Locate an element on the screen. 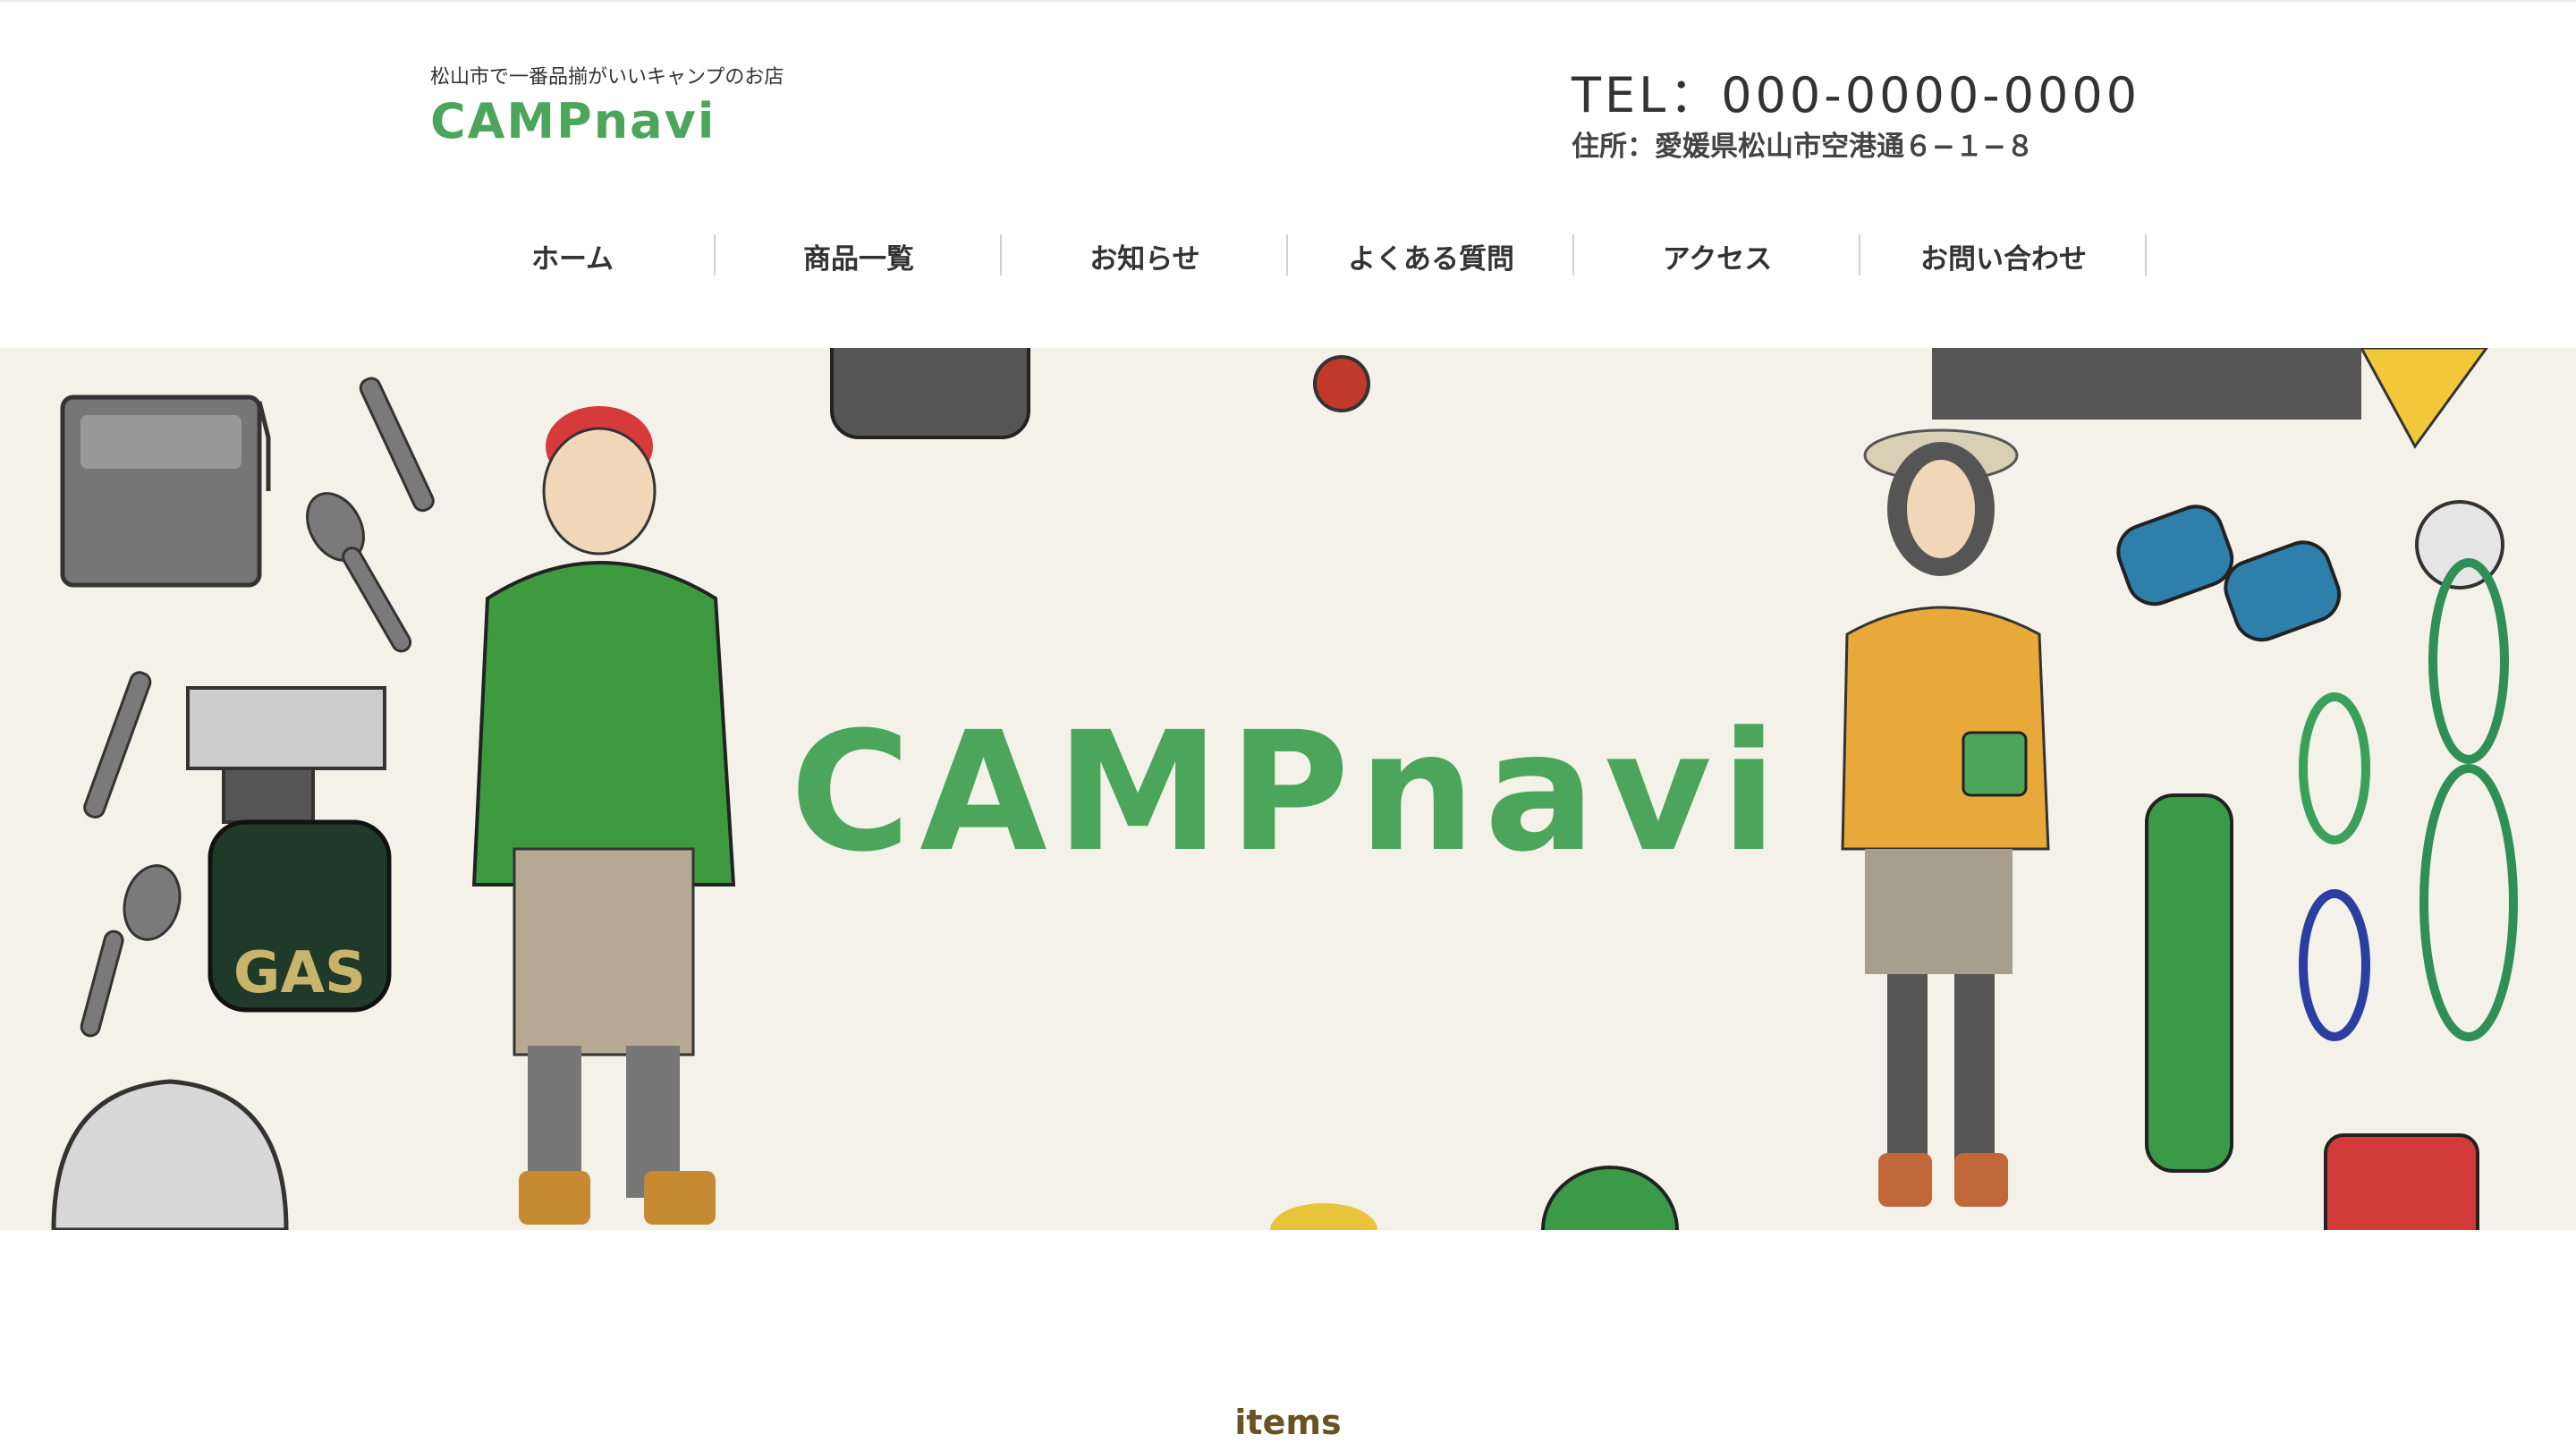  nav-item-products: 商品一覧 is located at coordinates (859, 256).